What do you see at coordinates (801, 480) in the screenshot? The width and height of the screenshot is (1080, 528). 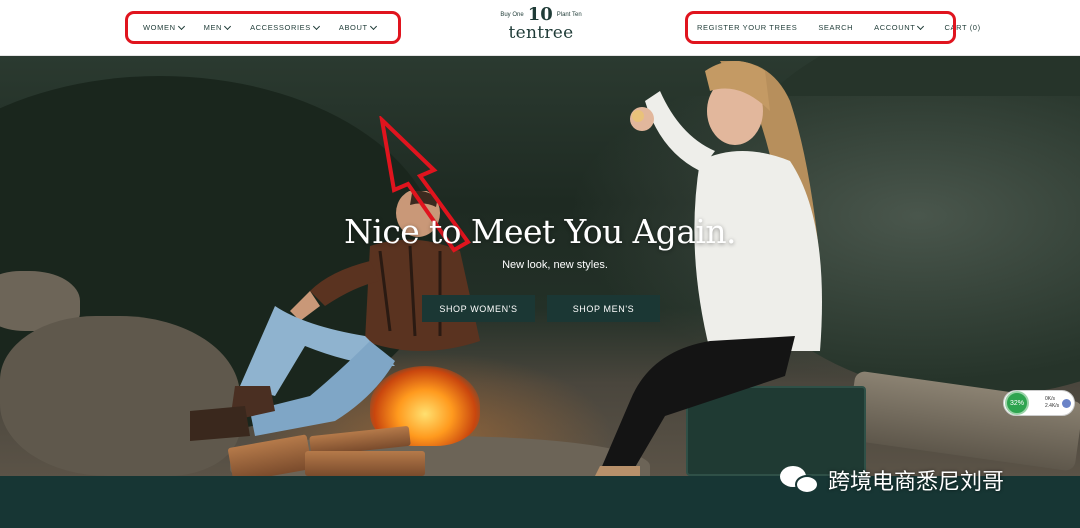 I see `wechat-icon` at bounding box center [801, 480].